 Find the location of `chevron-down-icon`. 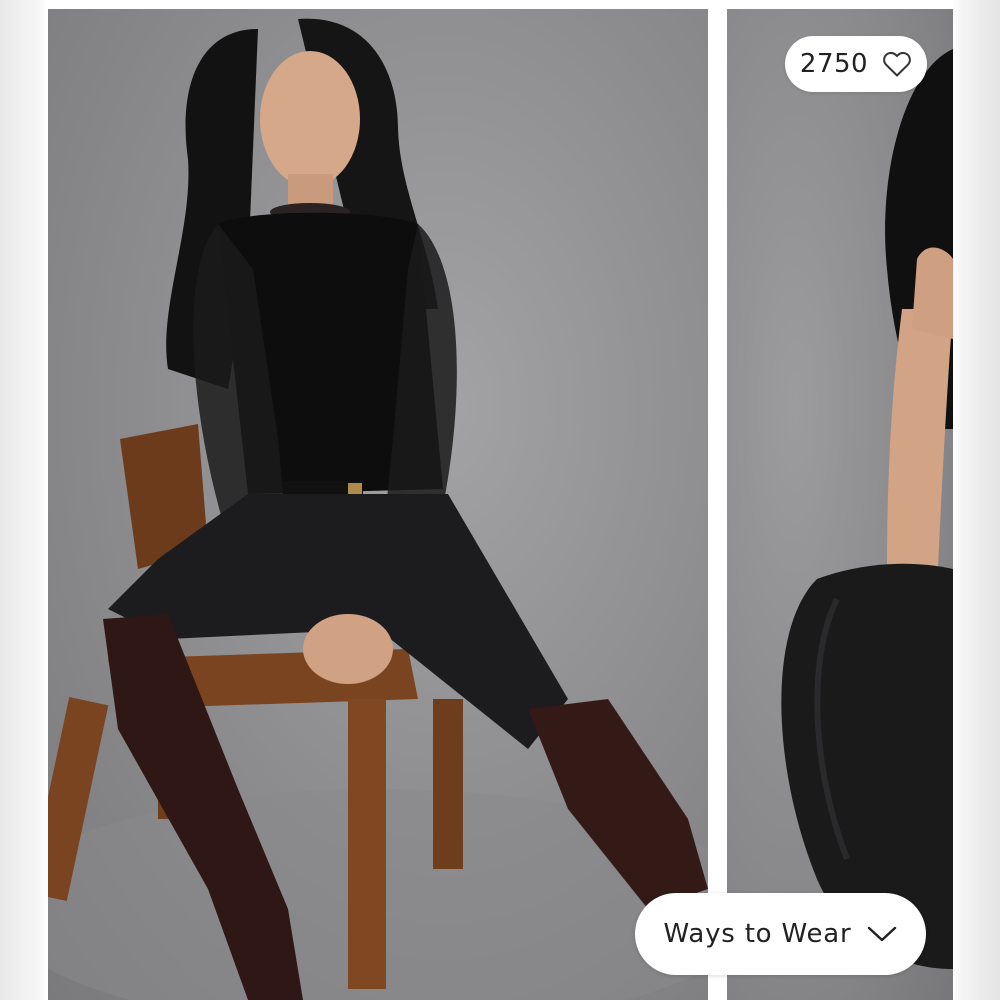

chevron-down-icon is located at coordinates (882, 934).